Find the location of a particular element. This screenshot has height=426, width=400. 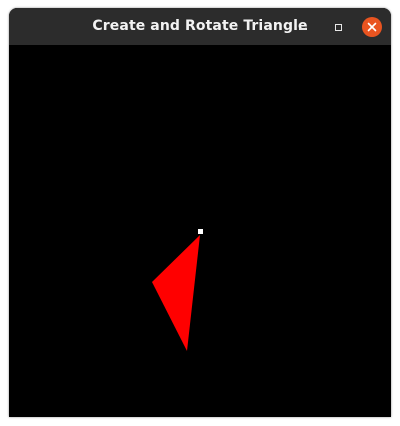

maximize-button is located at coordinates (338, 27).